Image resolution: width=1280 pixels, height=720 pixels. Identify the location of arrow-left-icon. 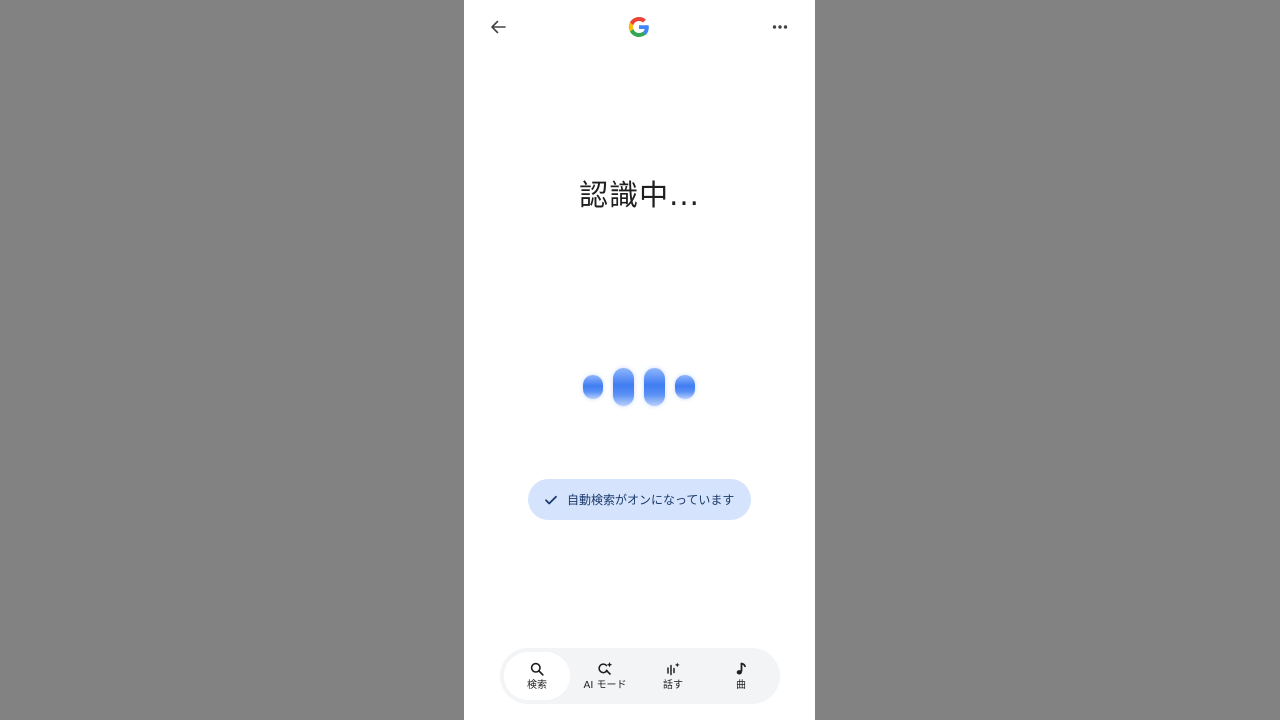
(498, 27).